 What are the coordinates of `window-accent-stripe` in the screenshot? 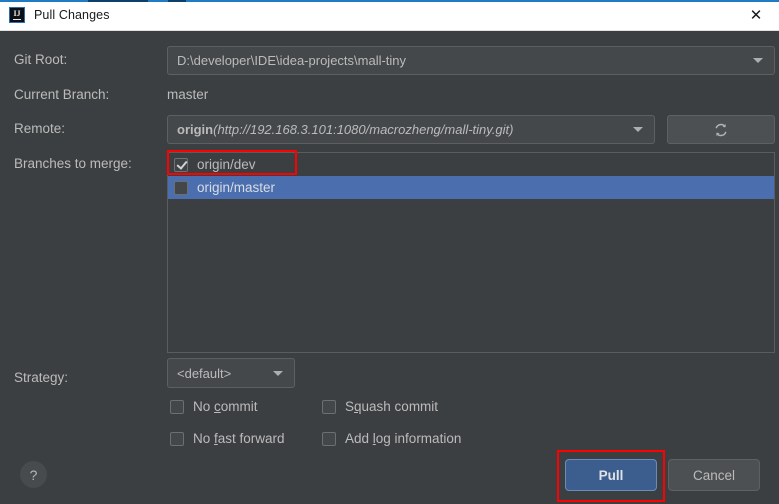 It's located at (389, 1).